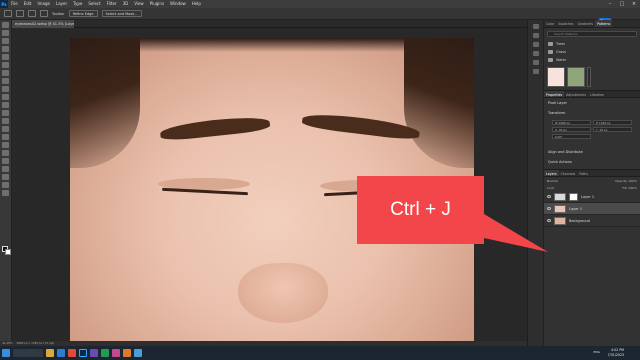 This screenshot has height=360, width=640. Describe the element at coordinates (626, 181) in the screenshot. I see `opacity-field: Opacity: 100%` at that location.